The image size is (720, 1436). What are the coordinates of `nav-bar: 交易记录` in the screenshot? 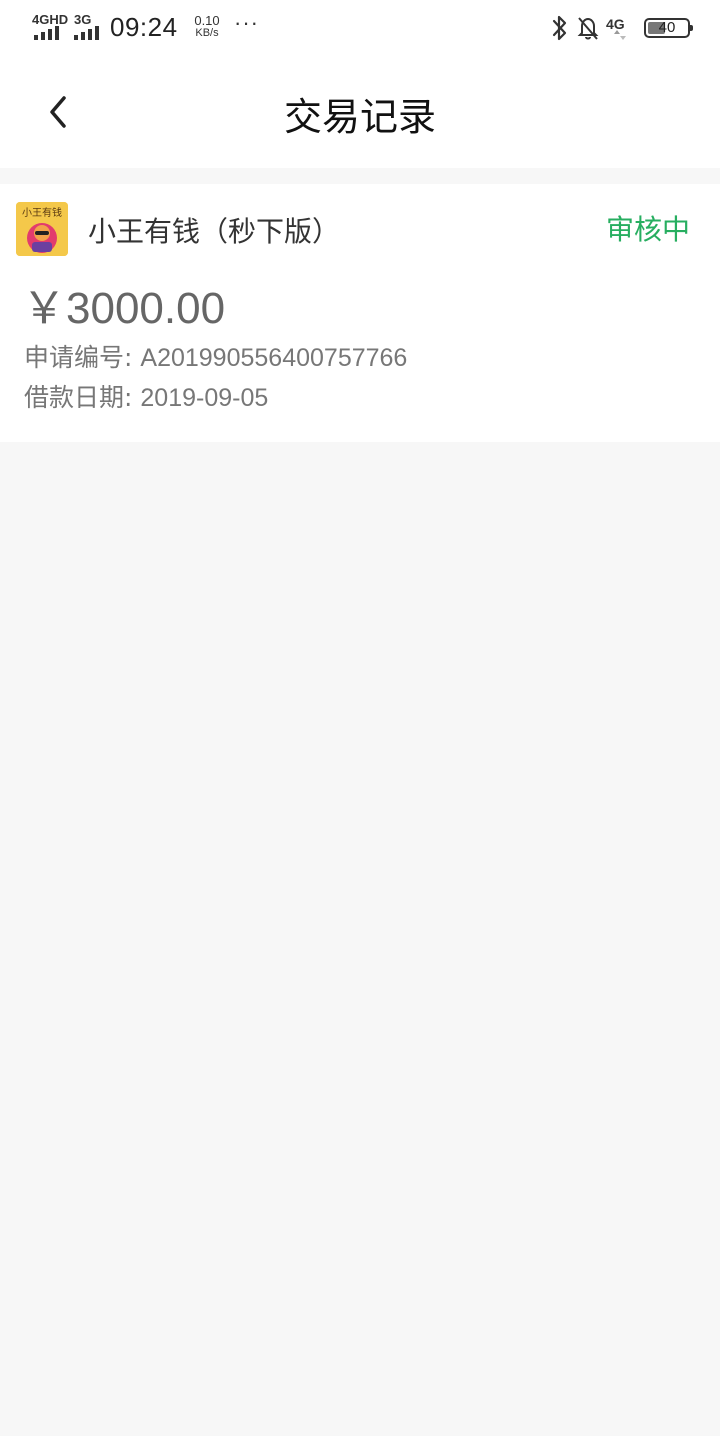 It's located at (360, 112).